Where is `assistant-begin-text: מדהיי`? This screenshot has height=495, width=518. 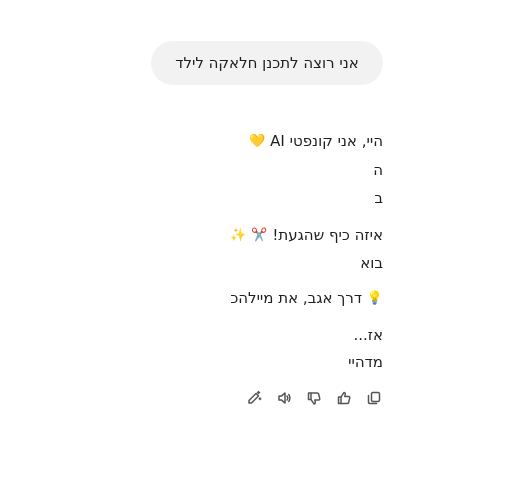 assistant-begin-text: מדהיי is located at coordinates (365, 362).